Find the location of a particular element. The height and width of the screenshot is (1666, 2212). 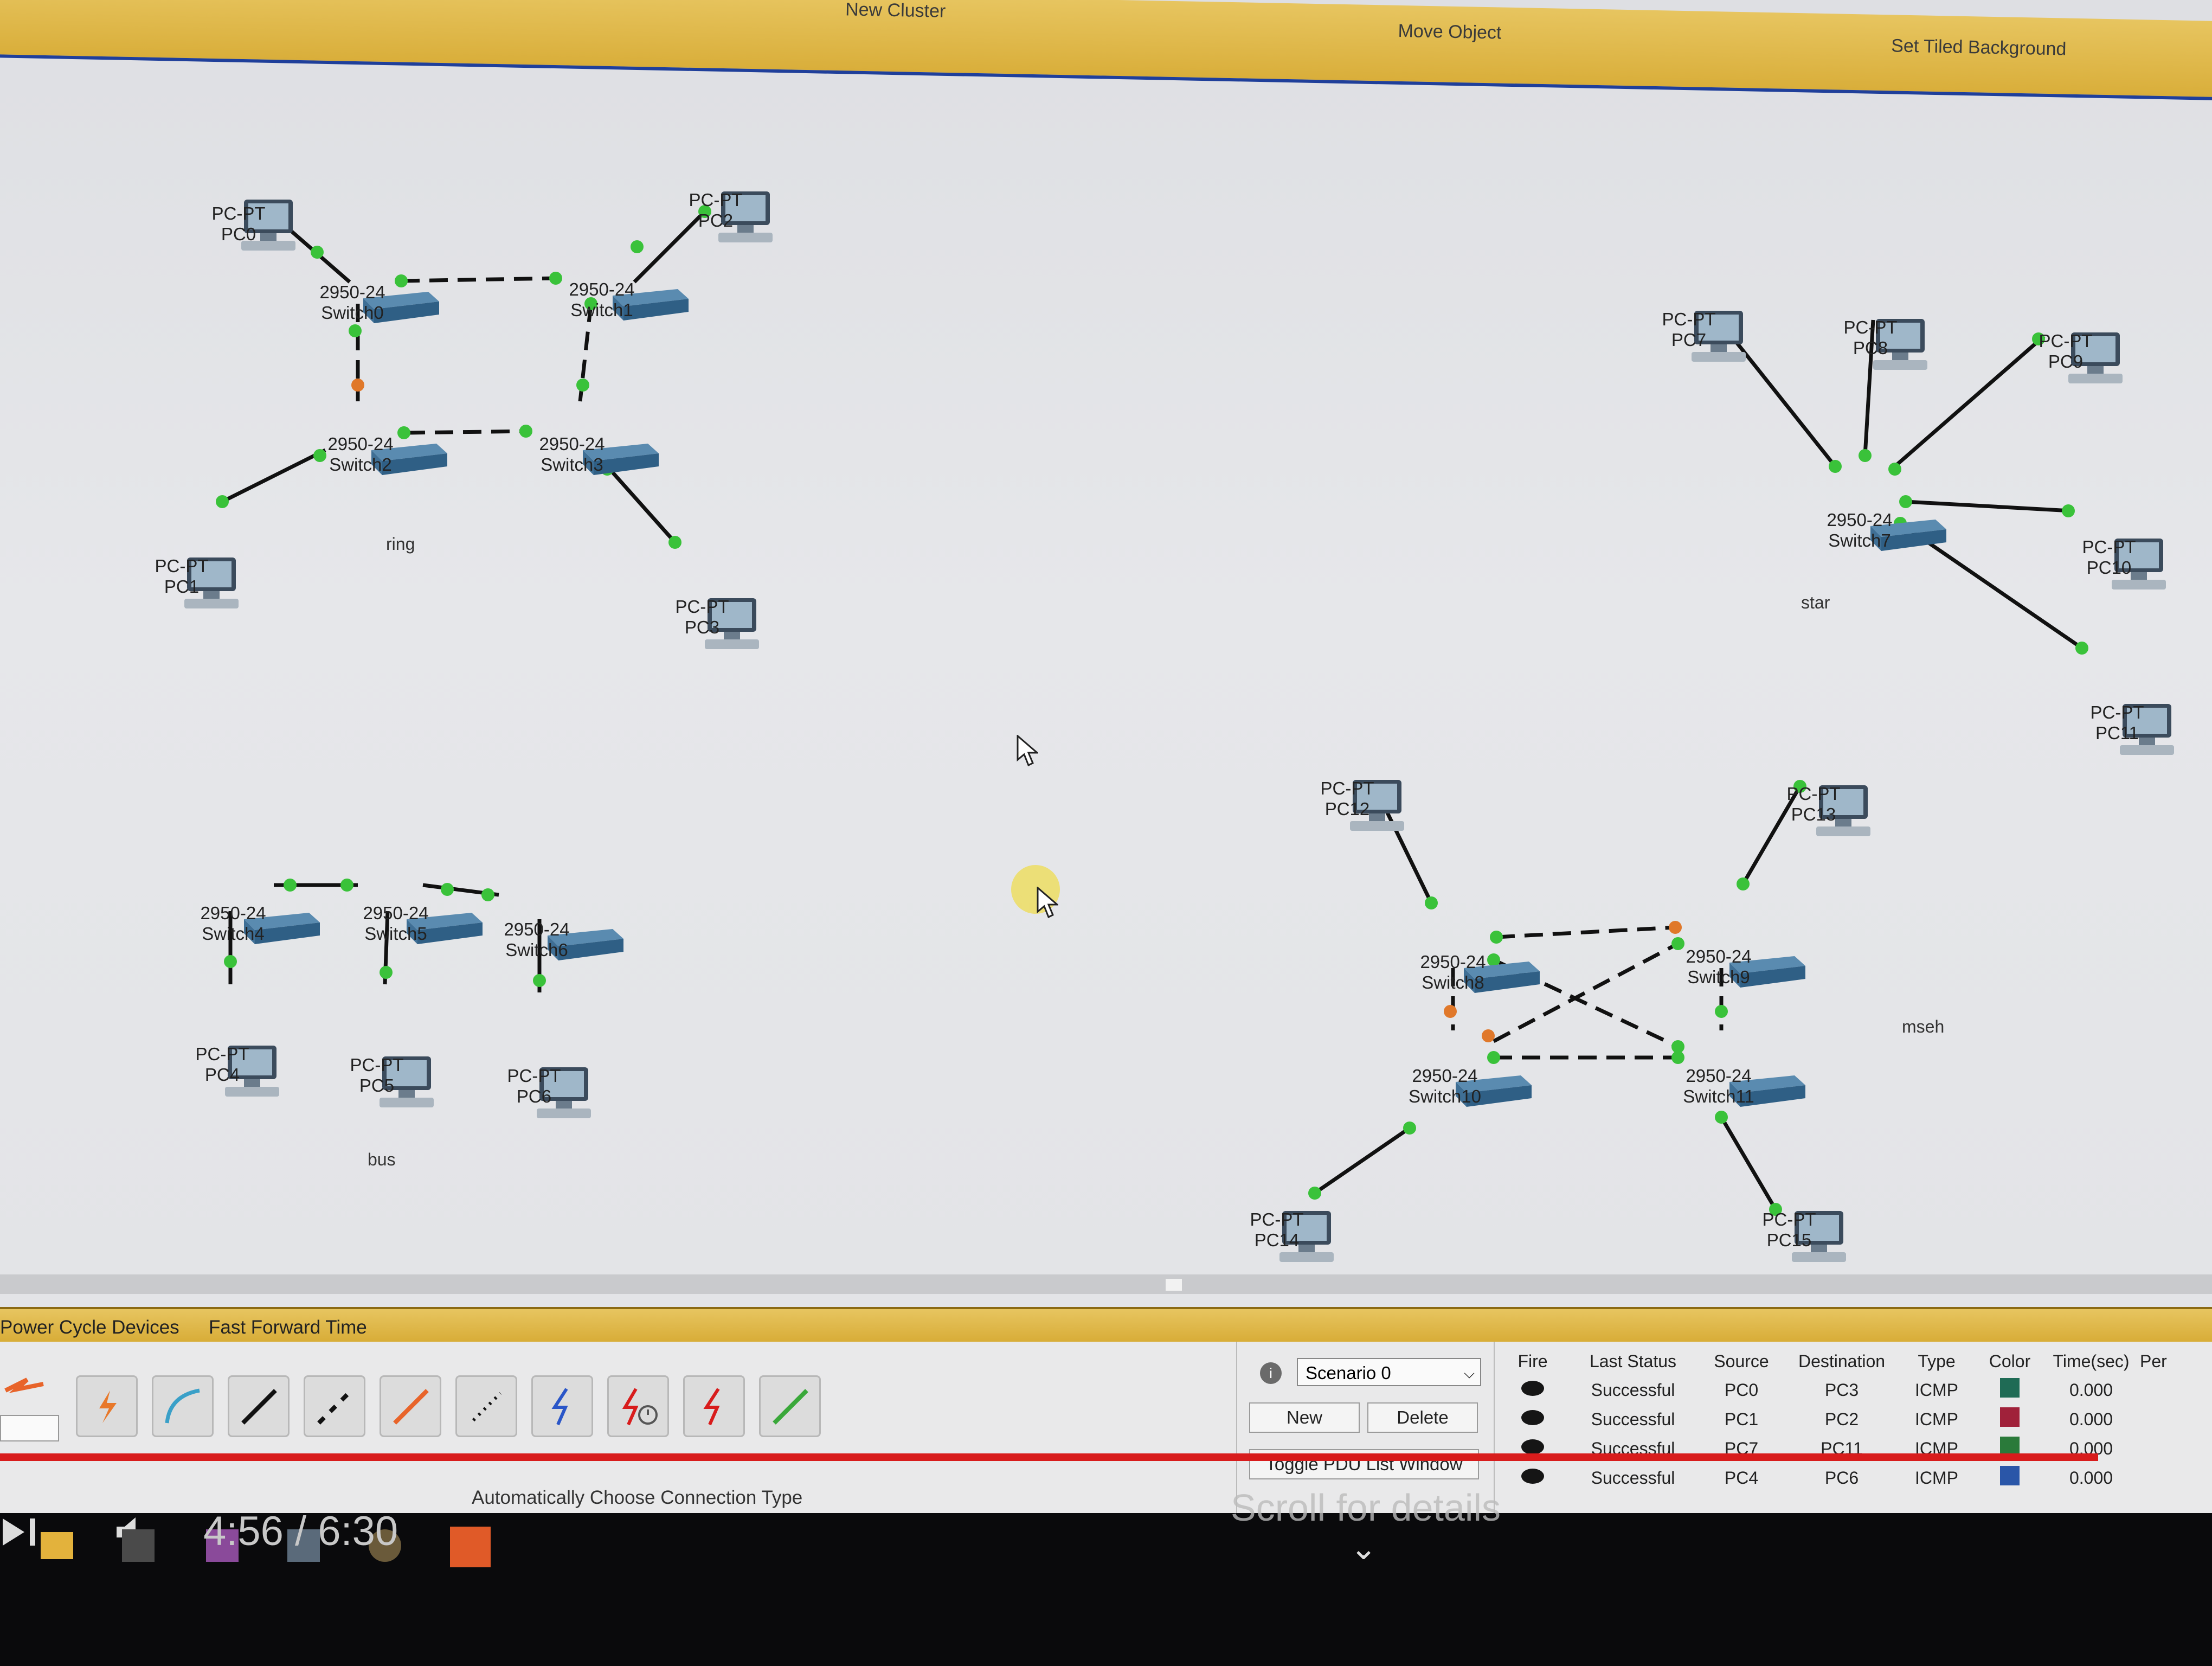

new-scenario-button: New is located at coordinates (1304, 1417).